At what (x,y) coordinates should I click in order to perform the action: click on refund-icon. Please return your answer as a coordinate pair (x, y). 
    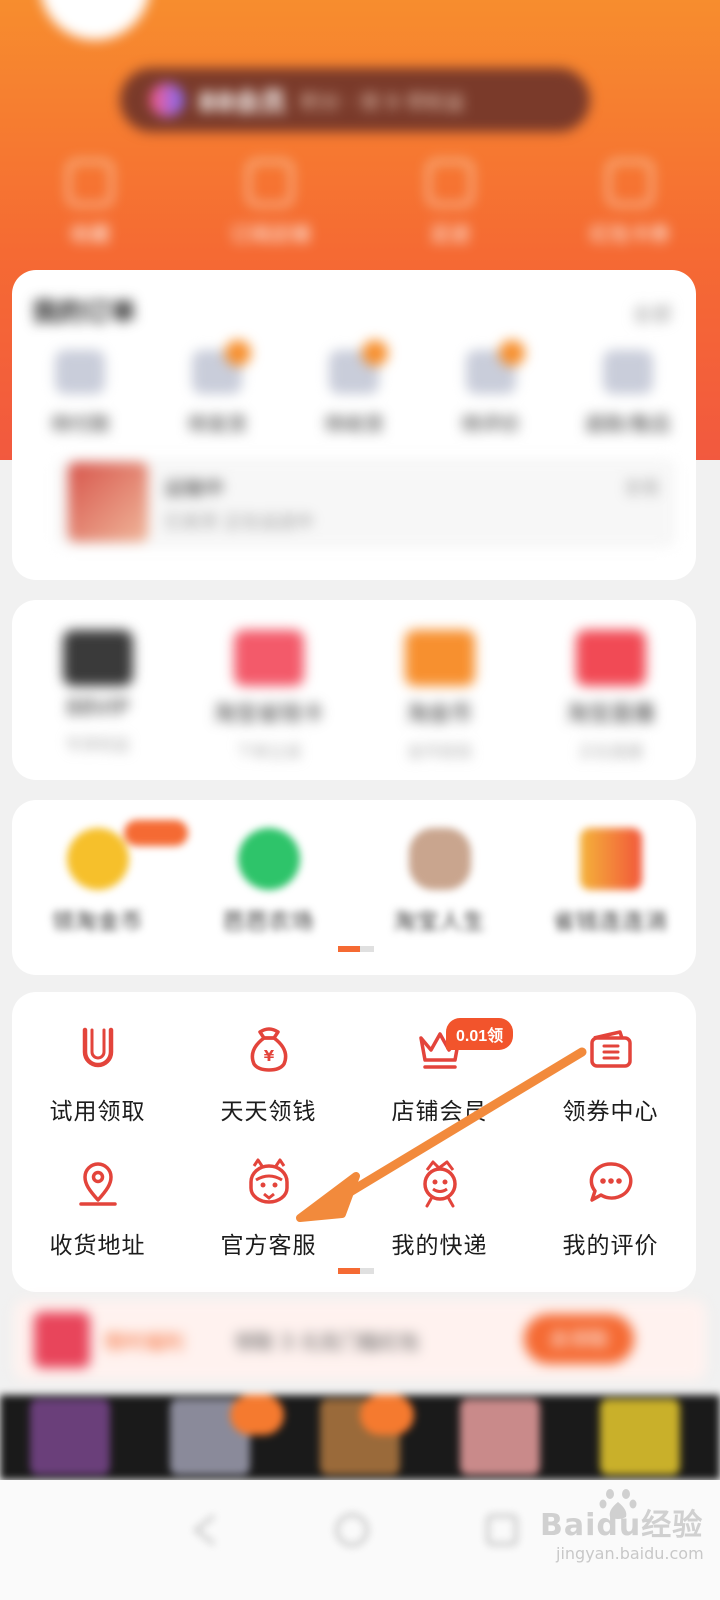
    Looking at the image, I should click on (627, 372).